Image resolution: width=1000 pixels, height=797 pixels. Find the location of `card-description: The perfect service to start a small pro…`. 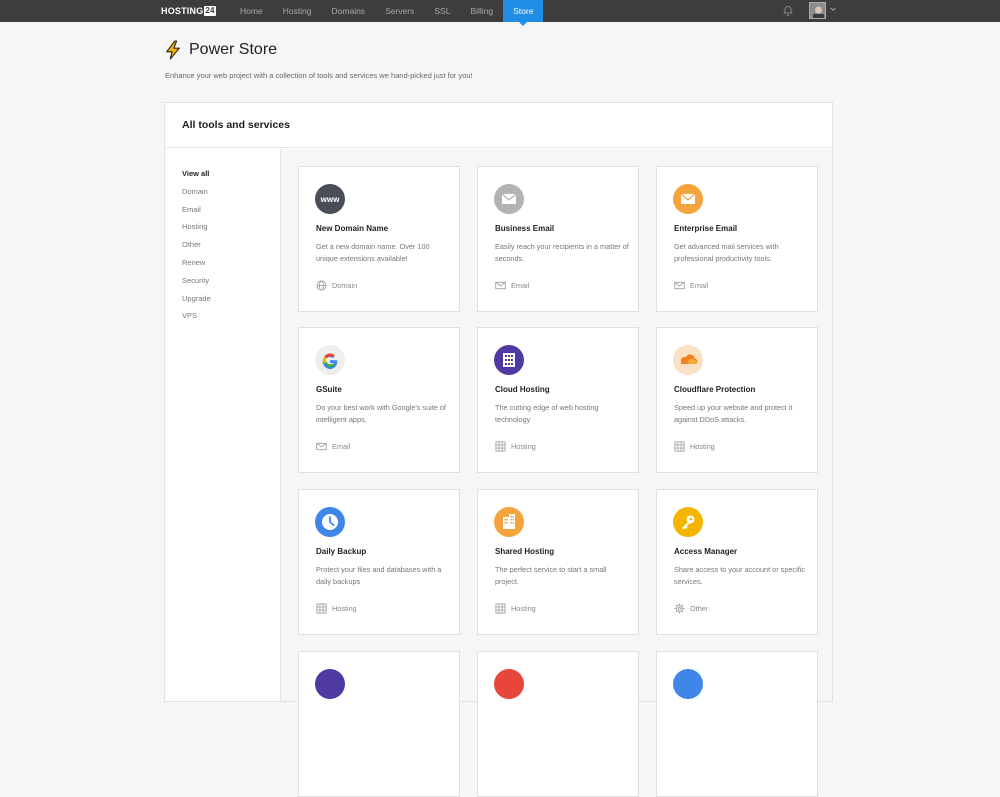

card-description: The perfect service to start a small pro… is located at coordinates (551, 575).